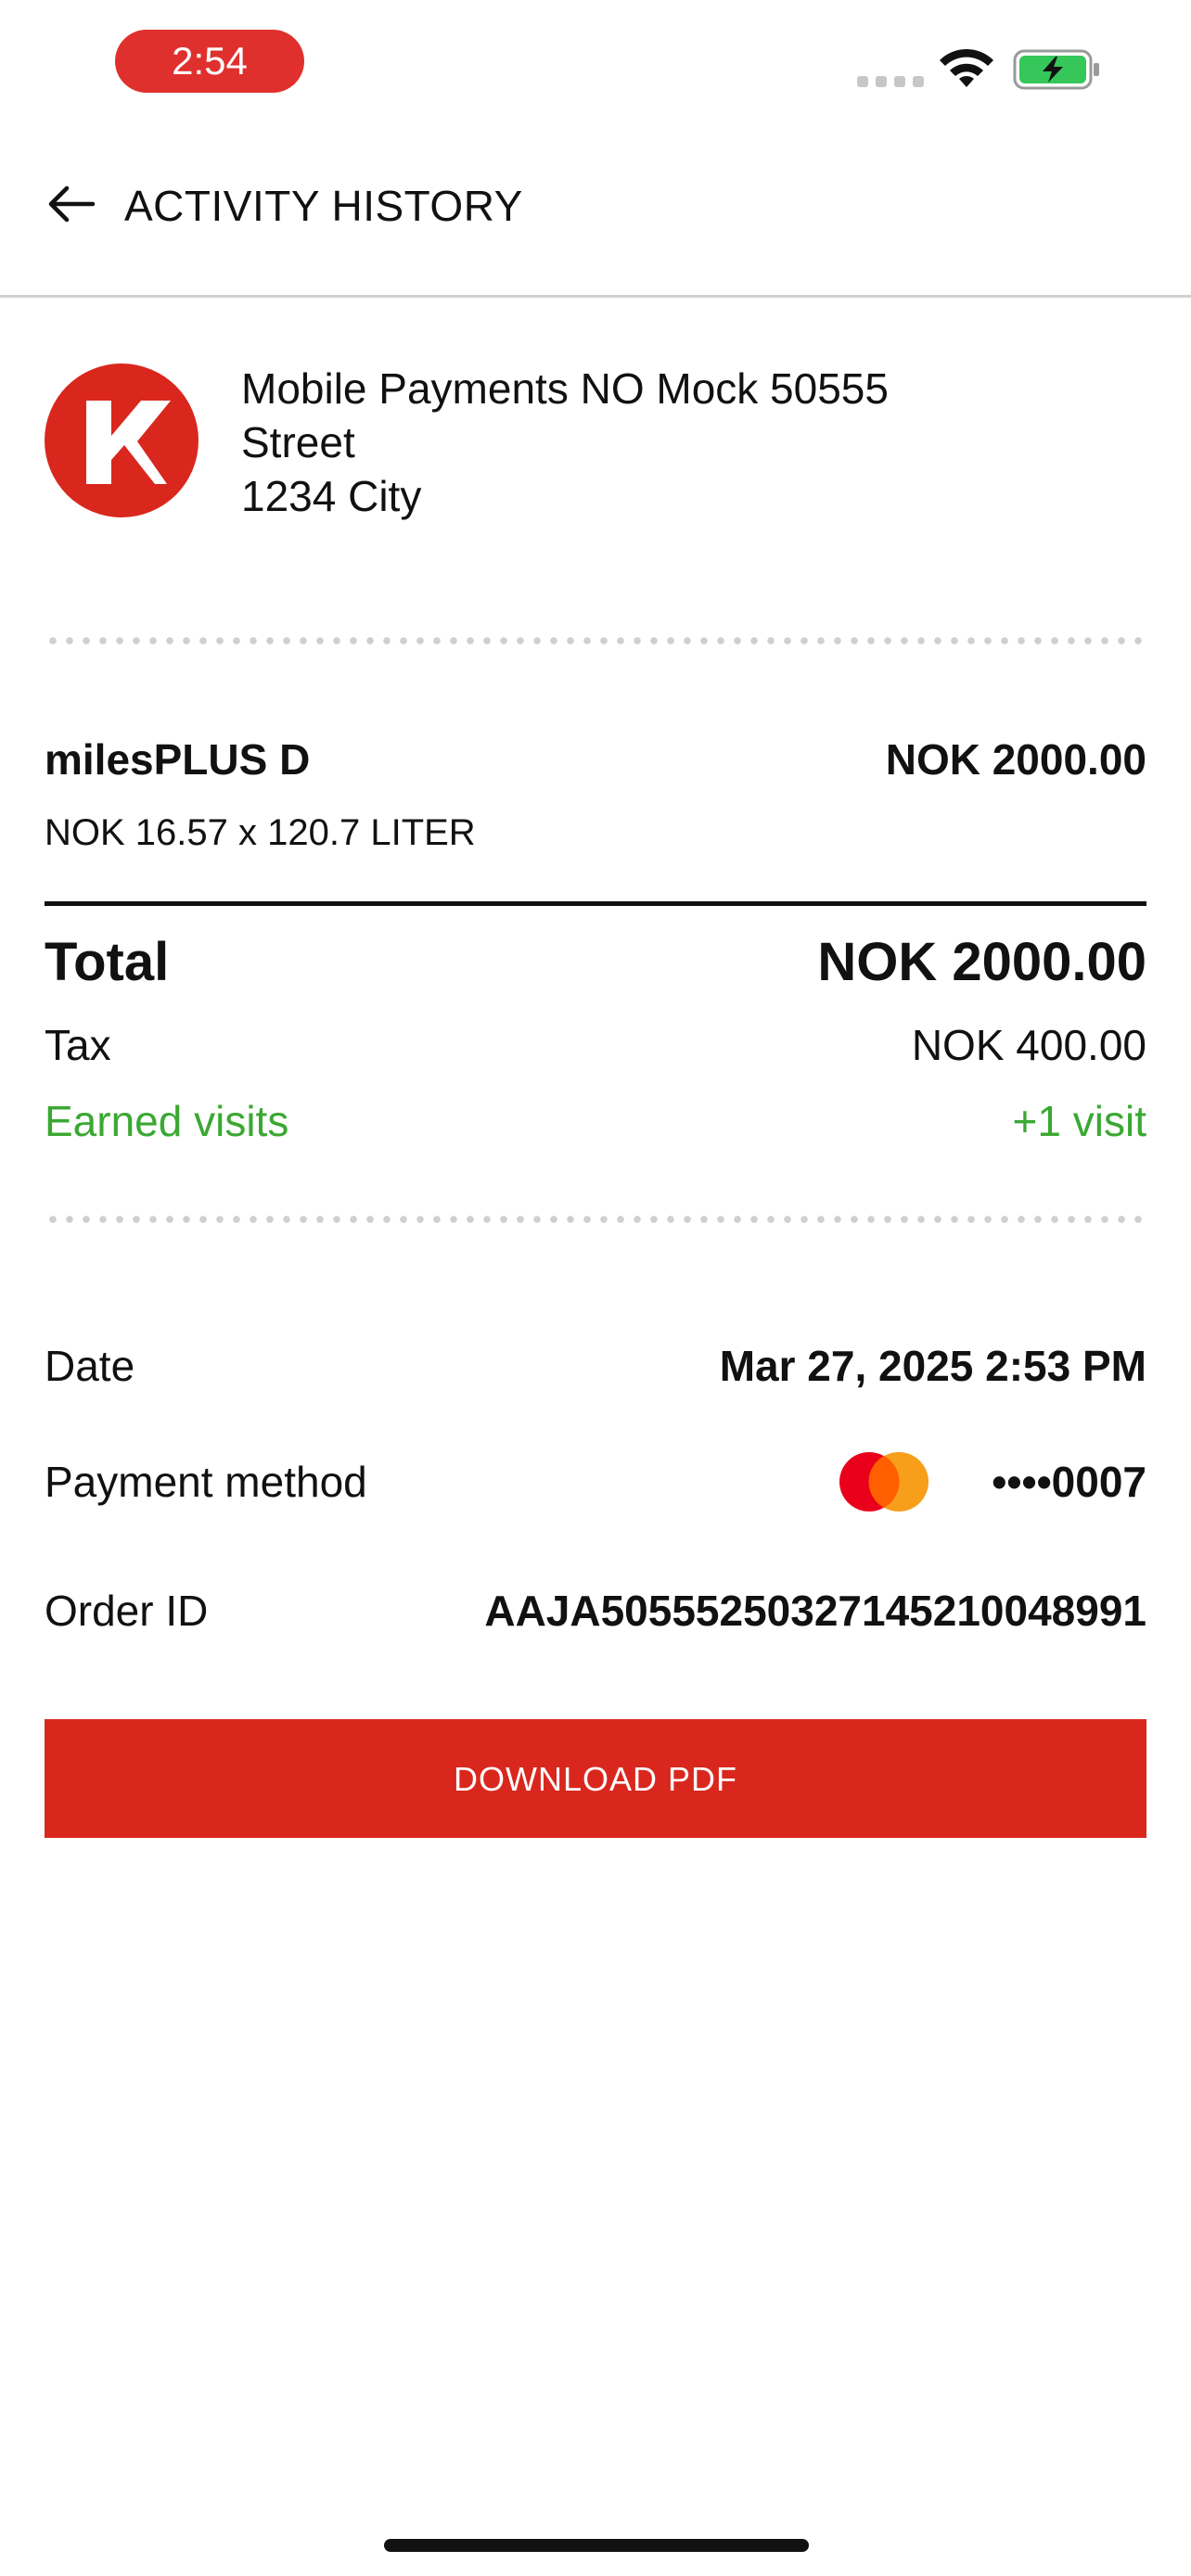  Describe the element at coordinates (1015, 759) in the screenshot. I see `product-amount: NOK 2000.00` at that location.